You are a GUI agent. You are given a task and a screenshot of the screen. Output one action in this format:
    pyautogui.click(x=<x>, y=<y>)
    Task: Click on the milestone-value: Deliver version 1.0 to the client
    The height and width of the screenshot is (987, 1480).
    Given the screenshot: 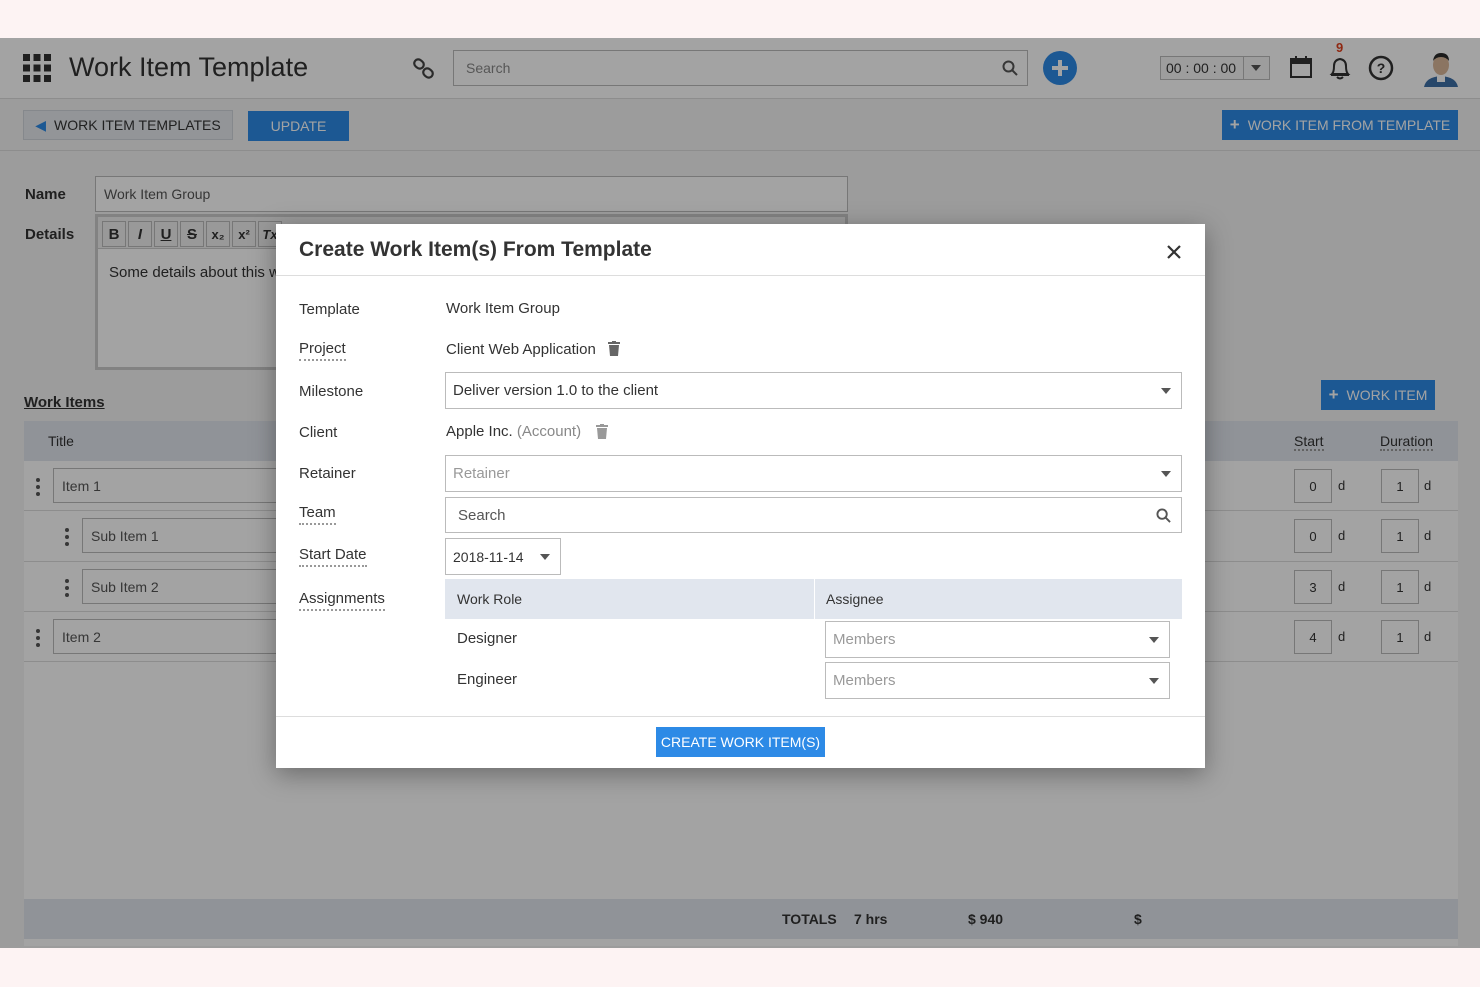 What is the action you would take?
    pyautogui.click(x=556, y=390)
    